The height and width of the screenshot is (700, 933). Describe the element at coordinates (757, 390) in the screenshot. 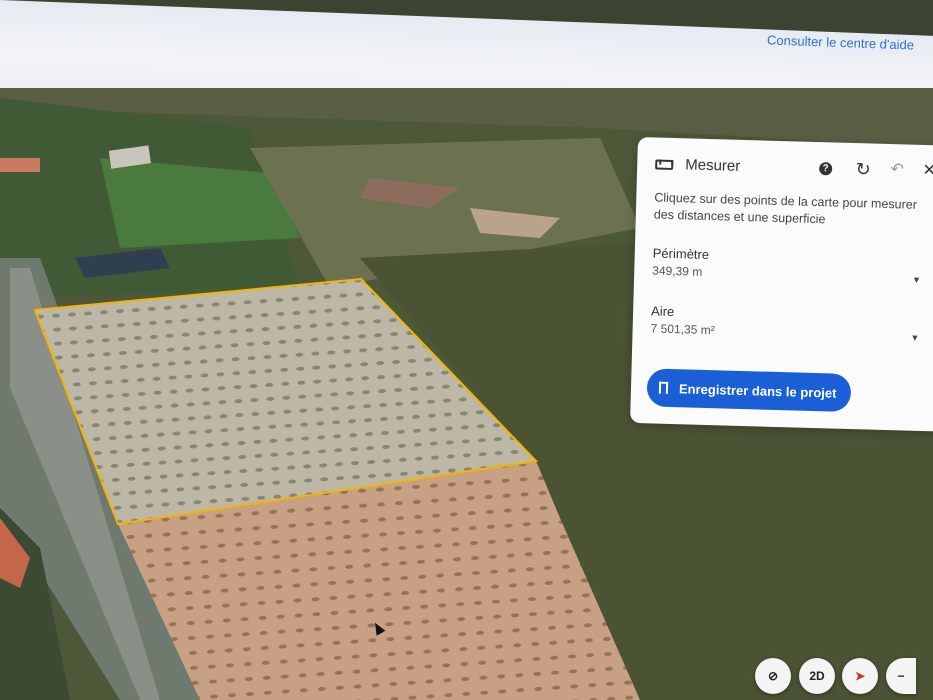

I see `save-button-label: Enregistrer dans le projet` at that location.